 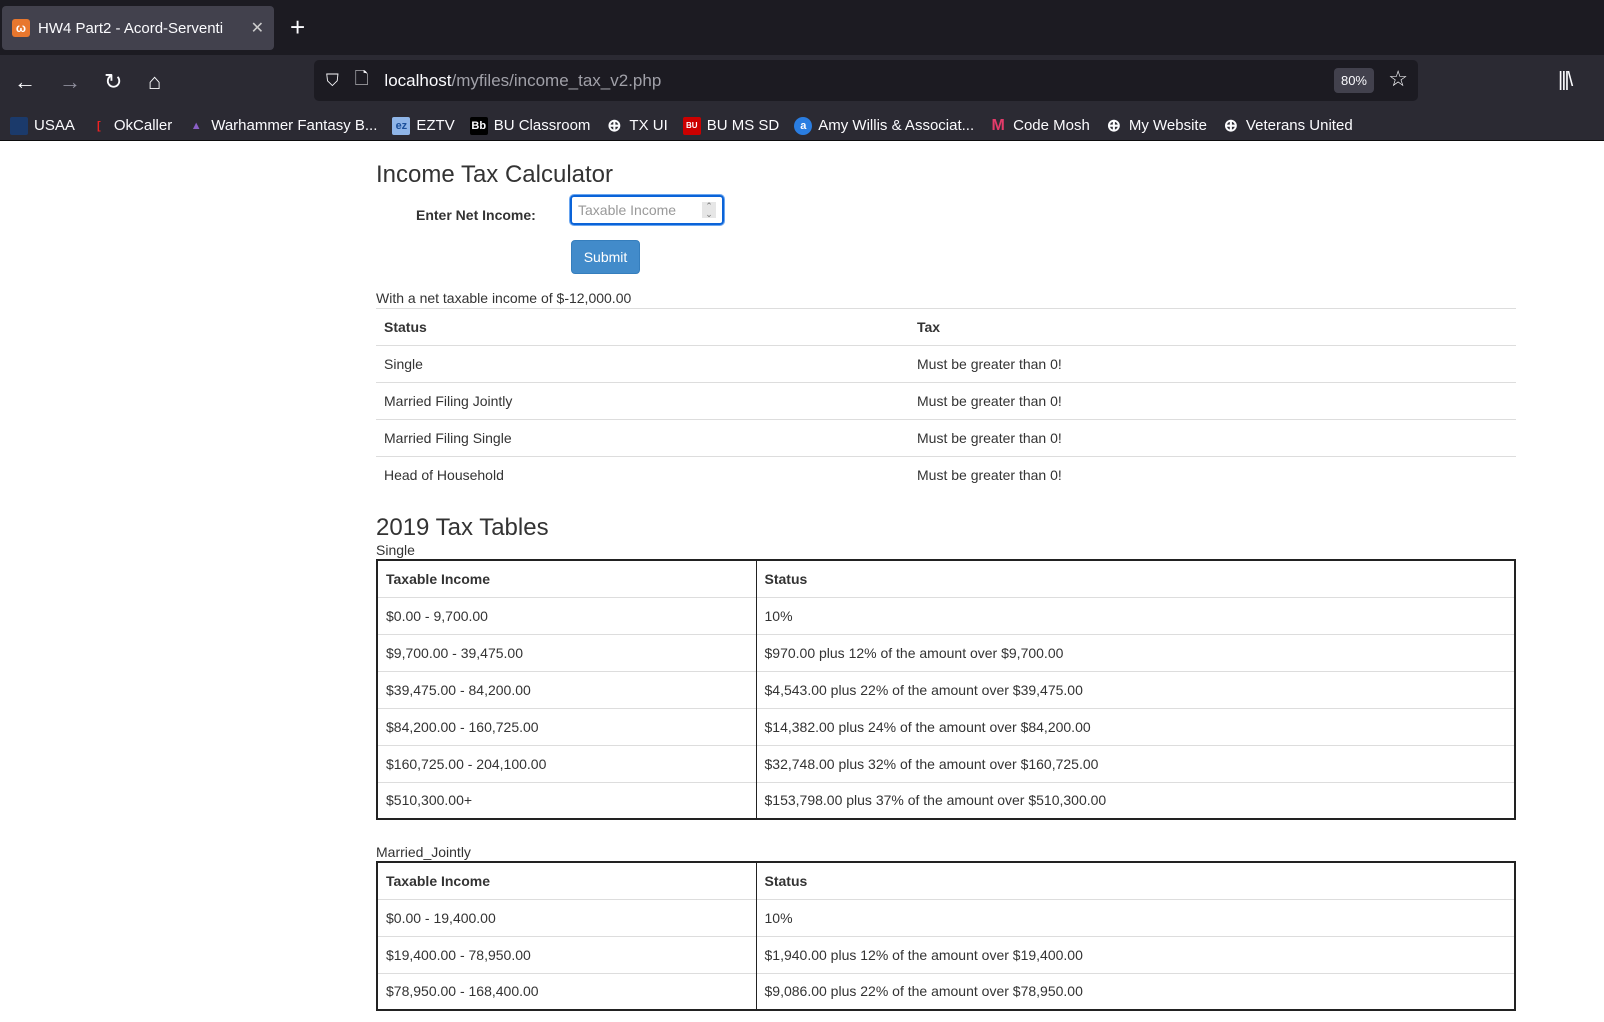 I want to click on browser-tab: ω HW4 Part2 - Acord-Serventi ✕, so click(x=138, y=28).